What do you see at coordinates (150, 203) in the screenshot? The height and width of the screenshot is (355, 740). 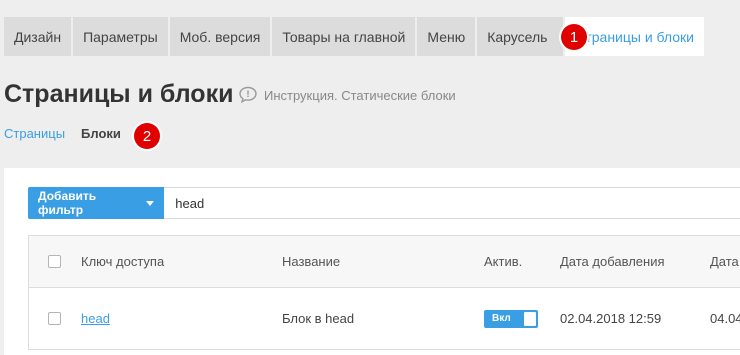 I see `caret-down-icon` at bounding box center [150, 203].